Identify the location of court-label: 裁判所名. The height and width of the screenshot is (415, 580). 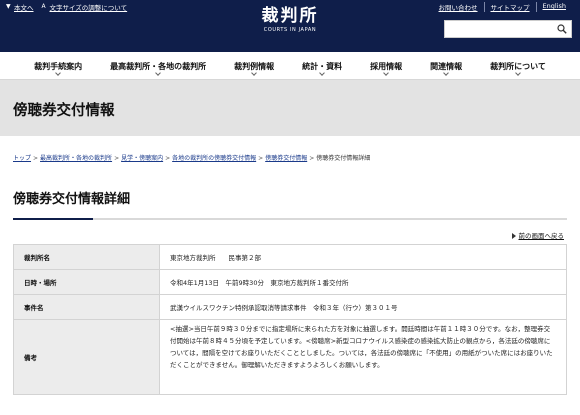
(86, 257).